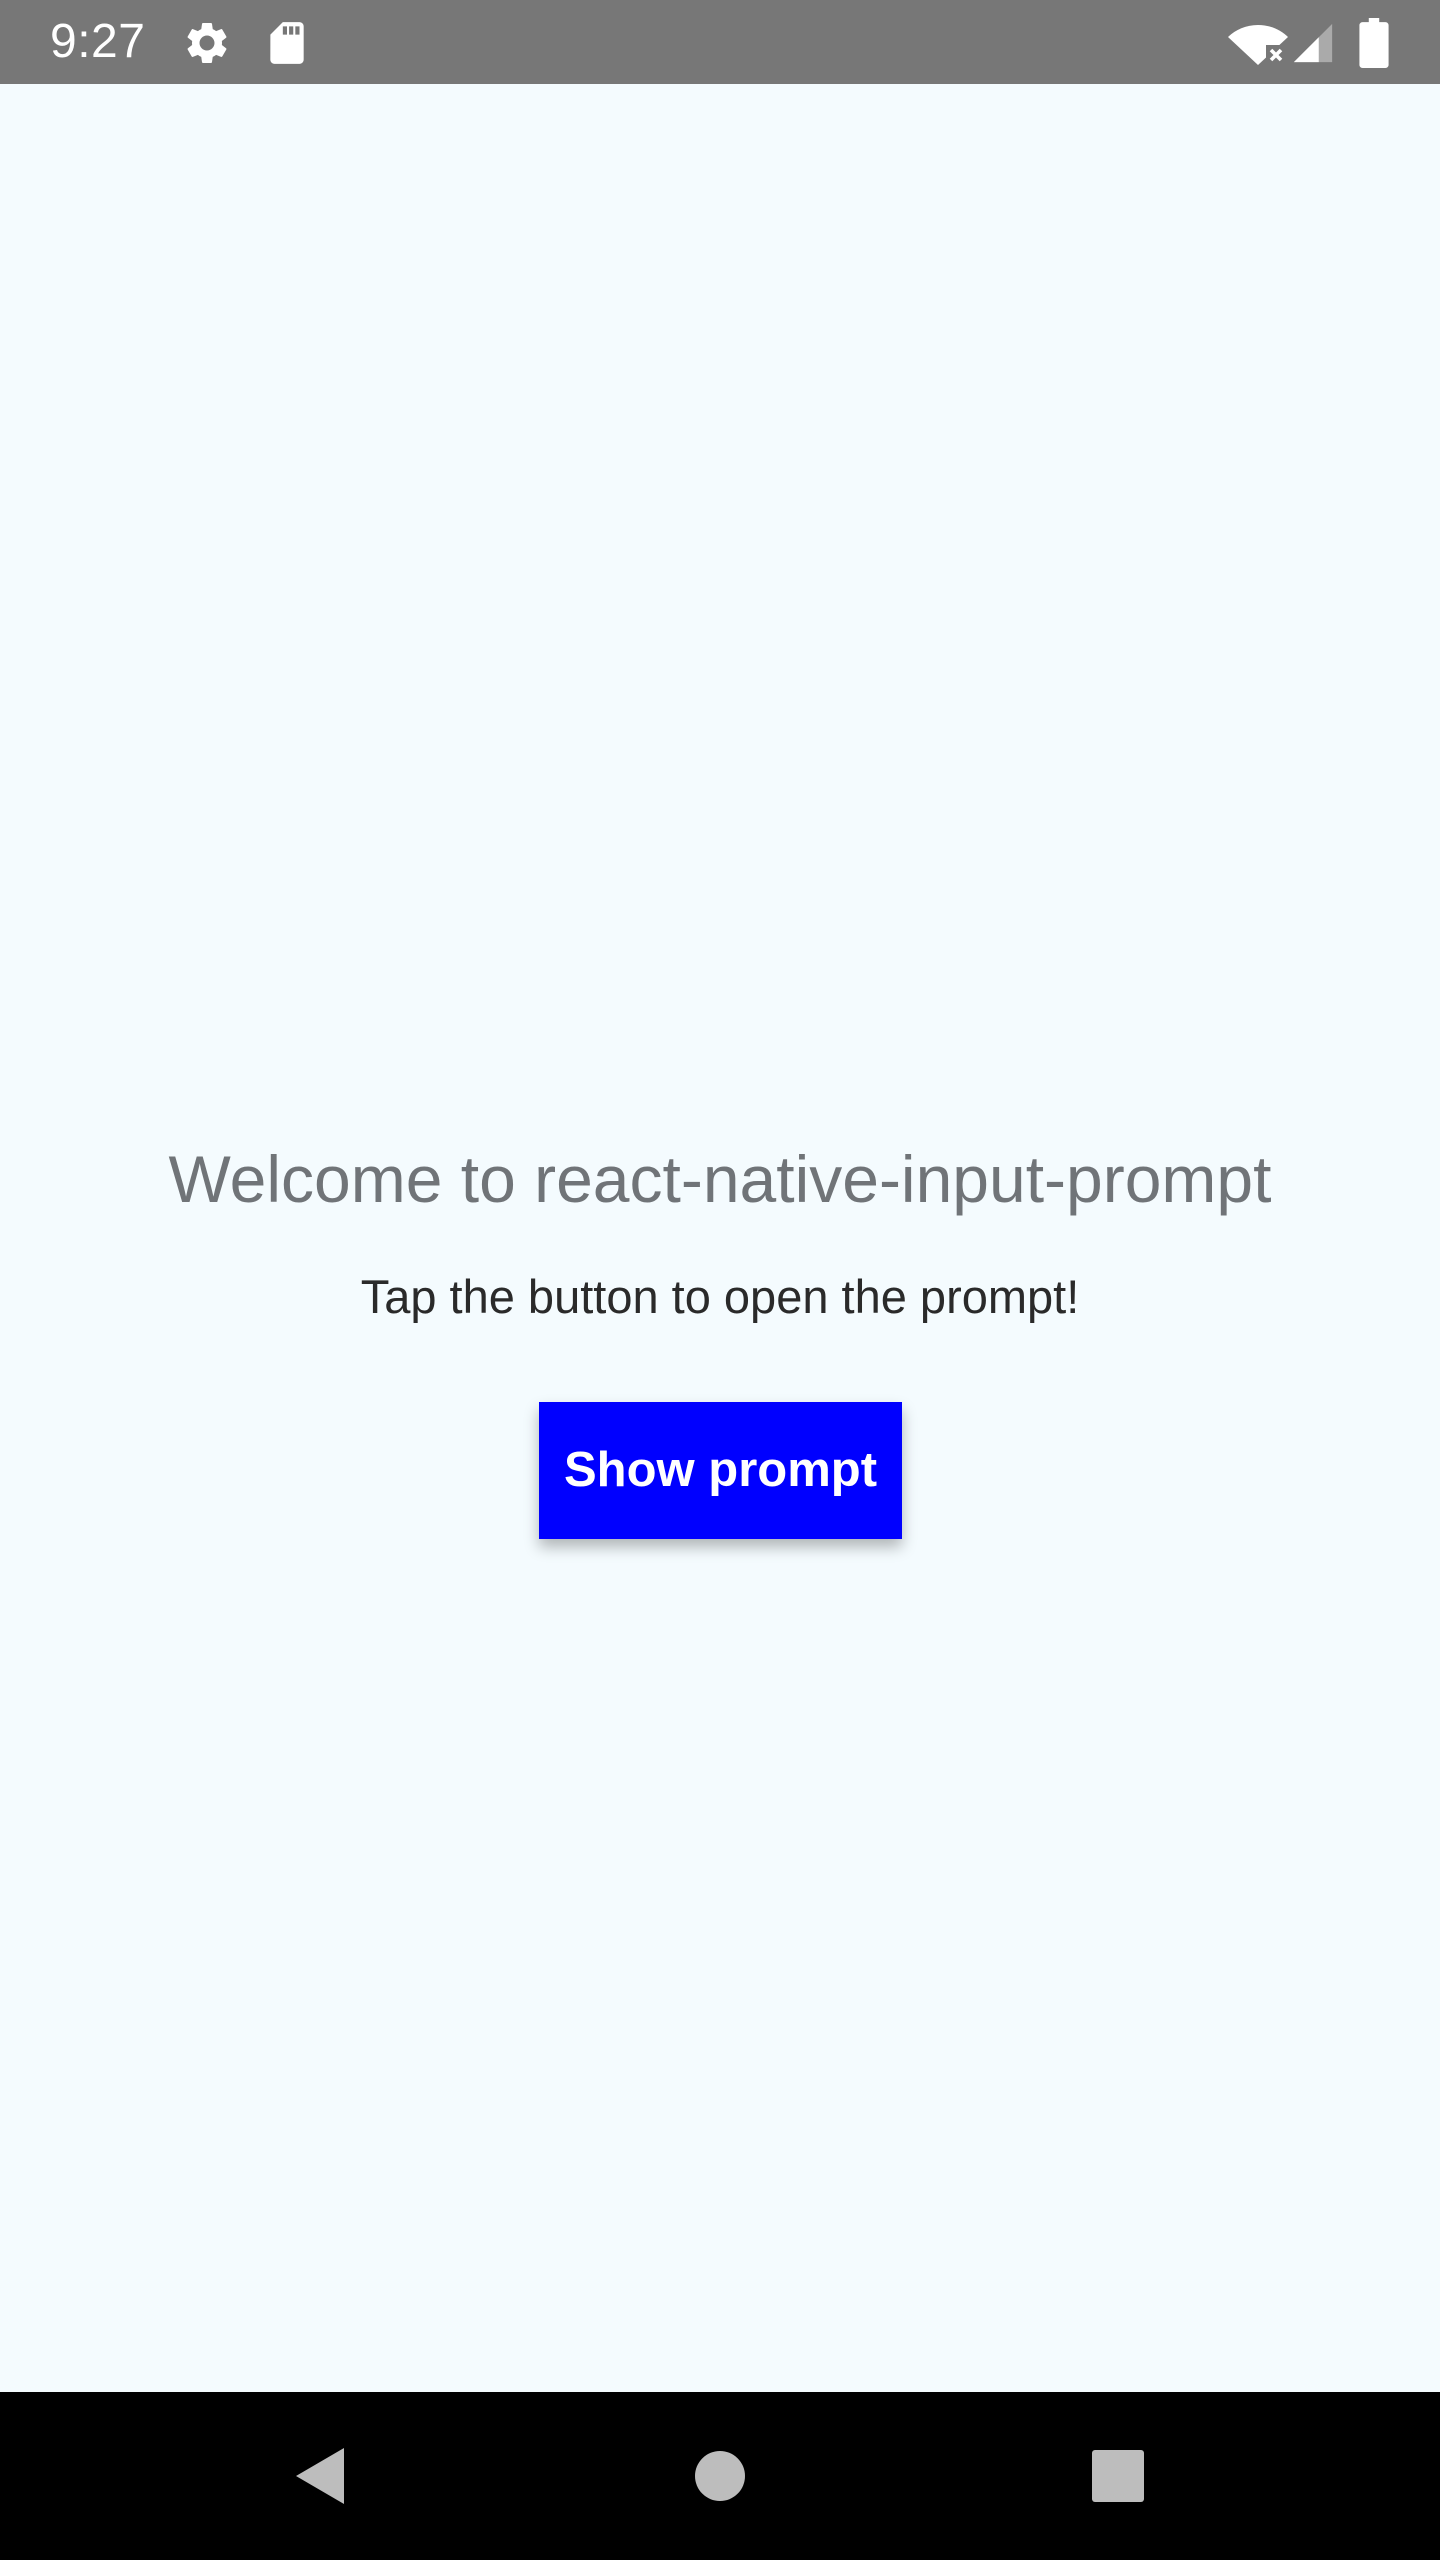 Image resolution: width=1440 pixels, height=2560 pixels. Describe the element at coordinates (1258, 45) in the screenshot. I see `wifi-icon` at that location.